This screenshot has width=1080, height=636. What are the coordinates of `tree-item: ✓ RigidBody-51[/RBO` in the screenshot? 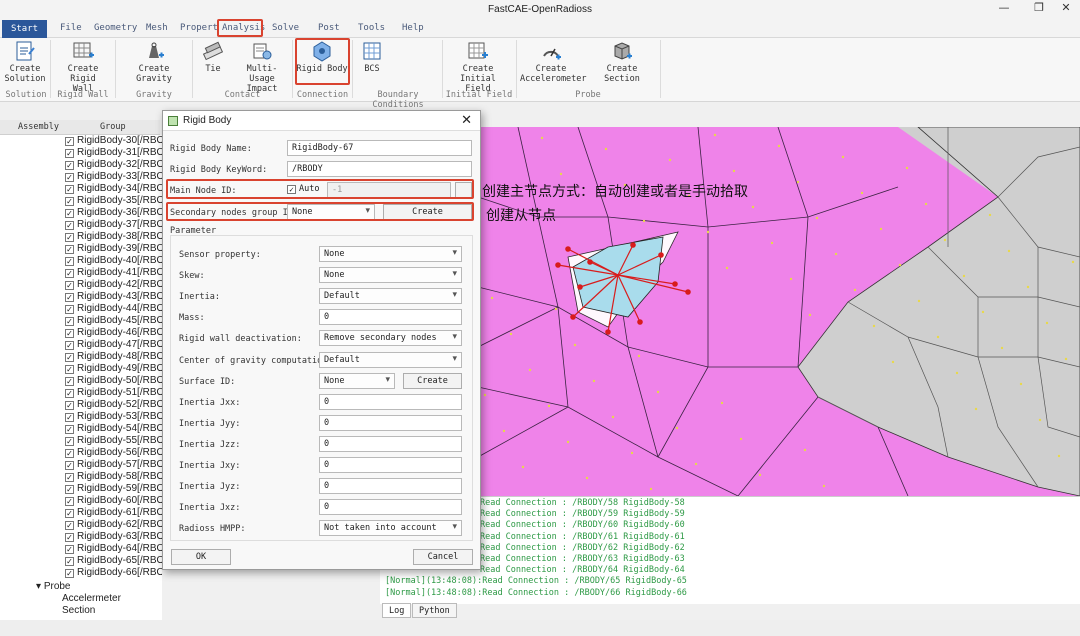 It's located at (113, 393).